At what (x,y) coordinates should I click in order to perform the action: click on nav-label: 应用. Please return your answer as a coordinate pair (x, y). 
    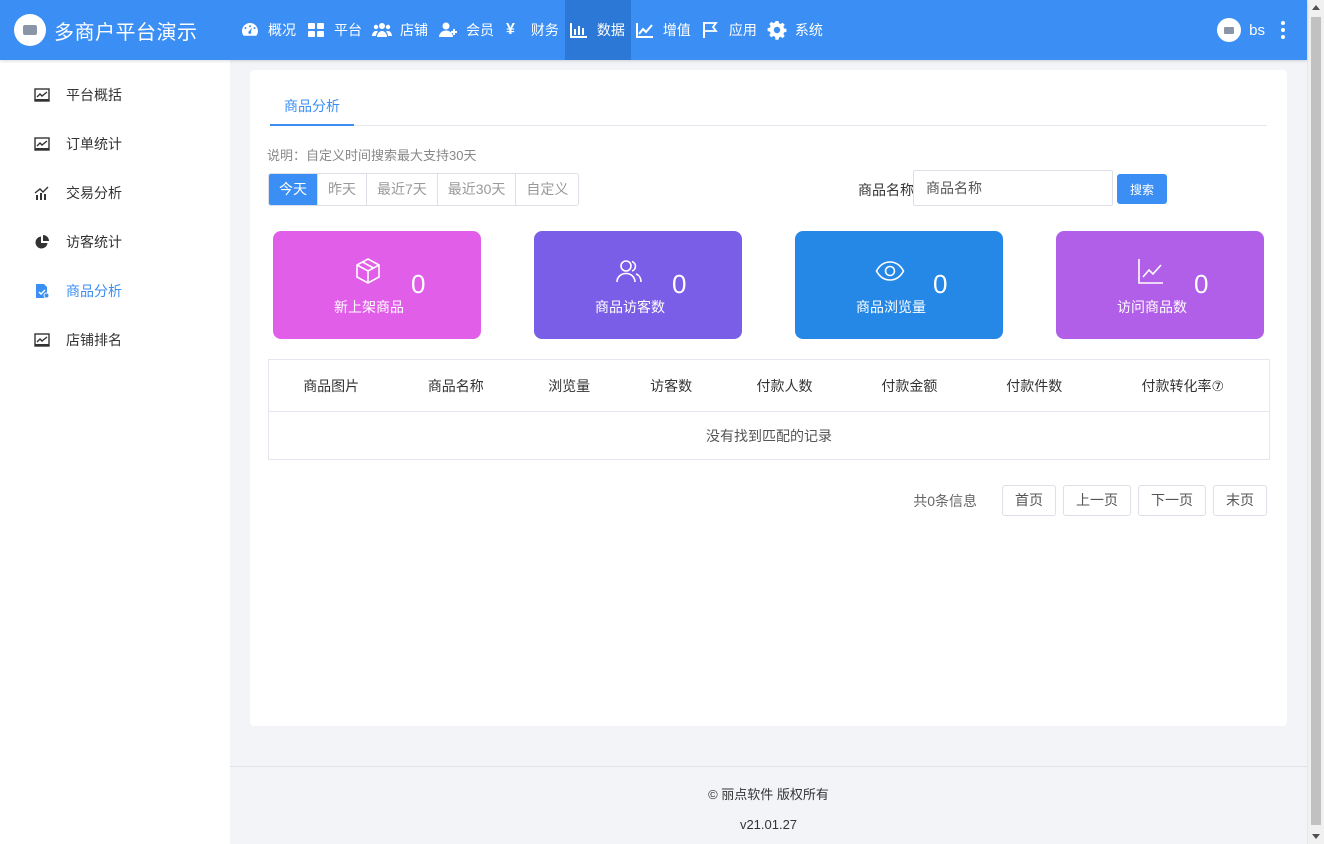
    Looking at the image, I should click on (742, 30).